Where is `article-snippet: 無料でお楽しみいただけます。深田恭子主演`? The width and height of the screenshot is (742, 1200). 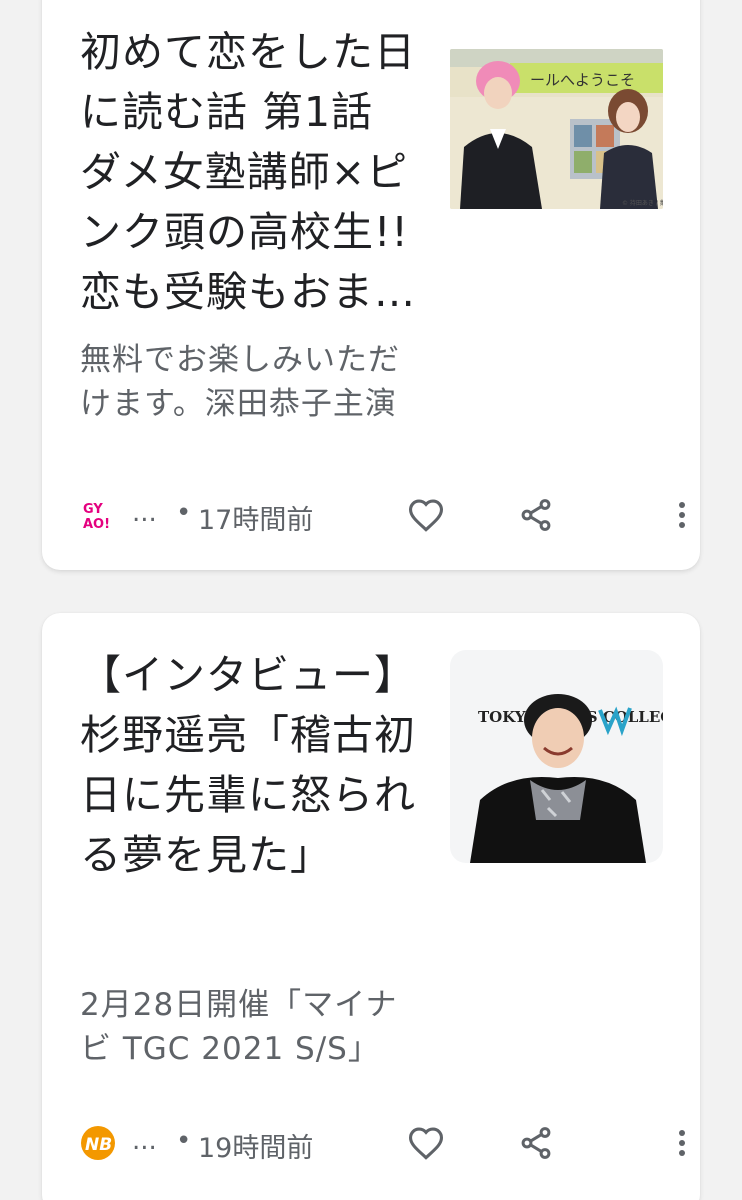
article-snippet: 無料でお楽しみいただけます。深田恭子主演 is located at coordinates (240, 382).